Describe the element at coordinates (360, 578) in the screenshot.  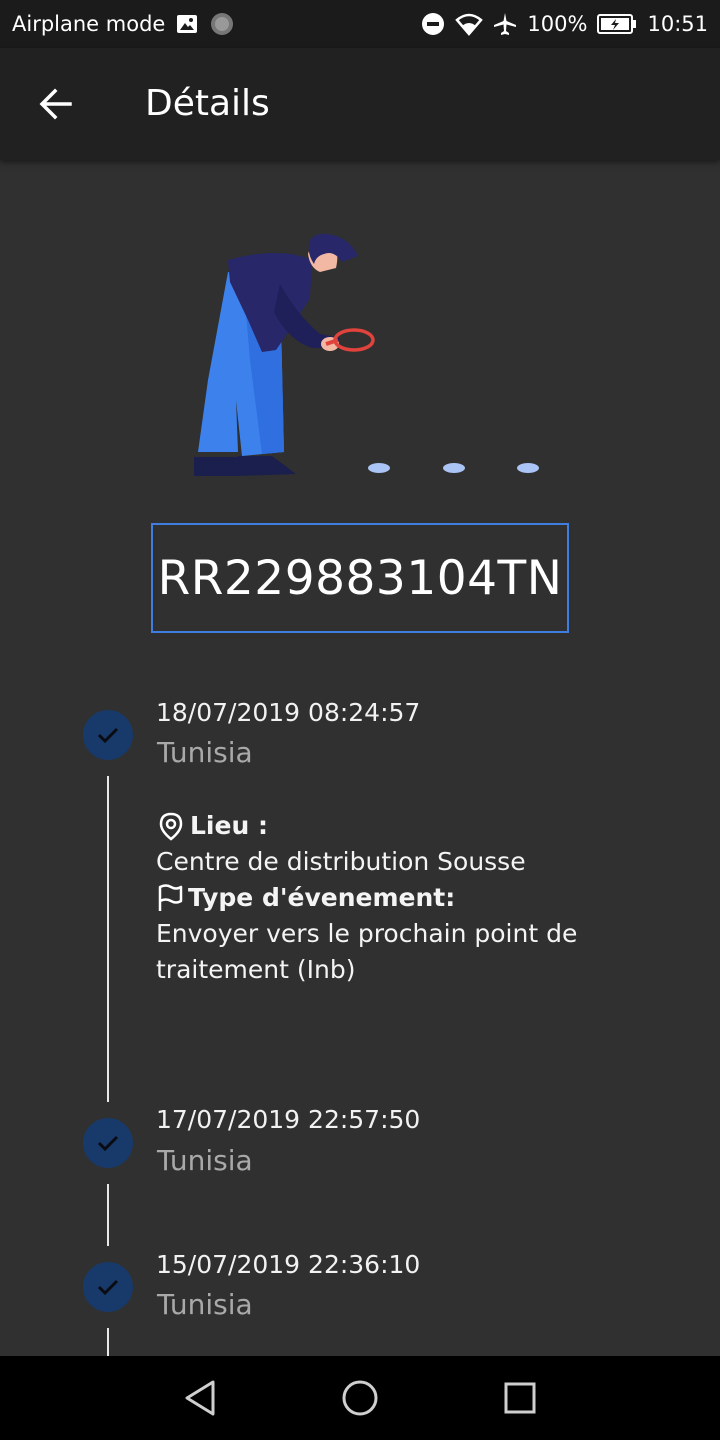
I see `tracking-number: RR229883104TN` at that location.